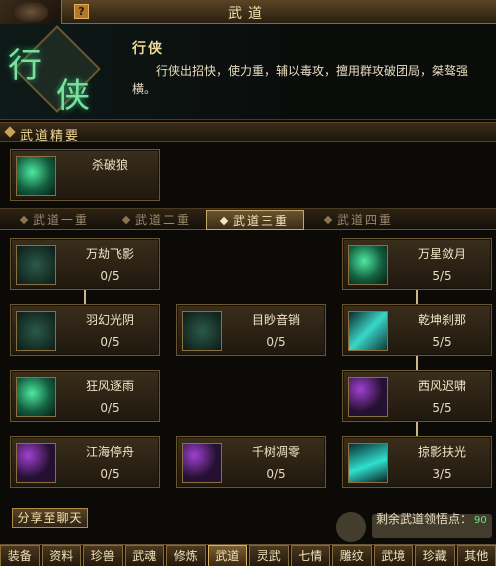 This screenshot has height=566, width=496. What do you see at coordinates (368, 331) in the screenshot?
I see `blade-icon` at bounding box center [368, 331].